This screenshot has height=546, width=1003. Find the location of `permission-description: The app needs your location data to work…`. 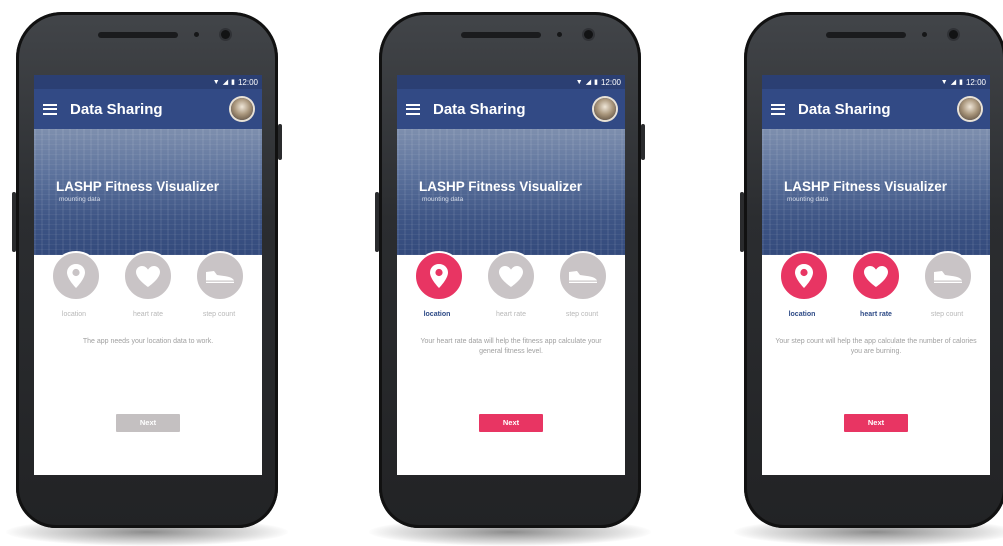

permission-description: The app needs your location data to work… is located at coordinates (148, 341).